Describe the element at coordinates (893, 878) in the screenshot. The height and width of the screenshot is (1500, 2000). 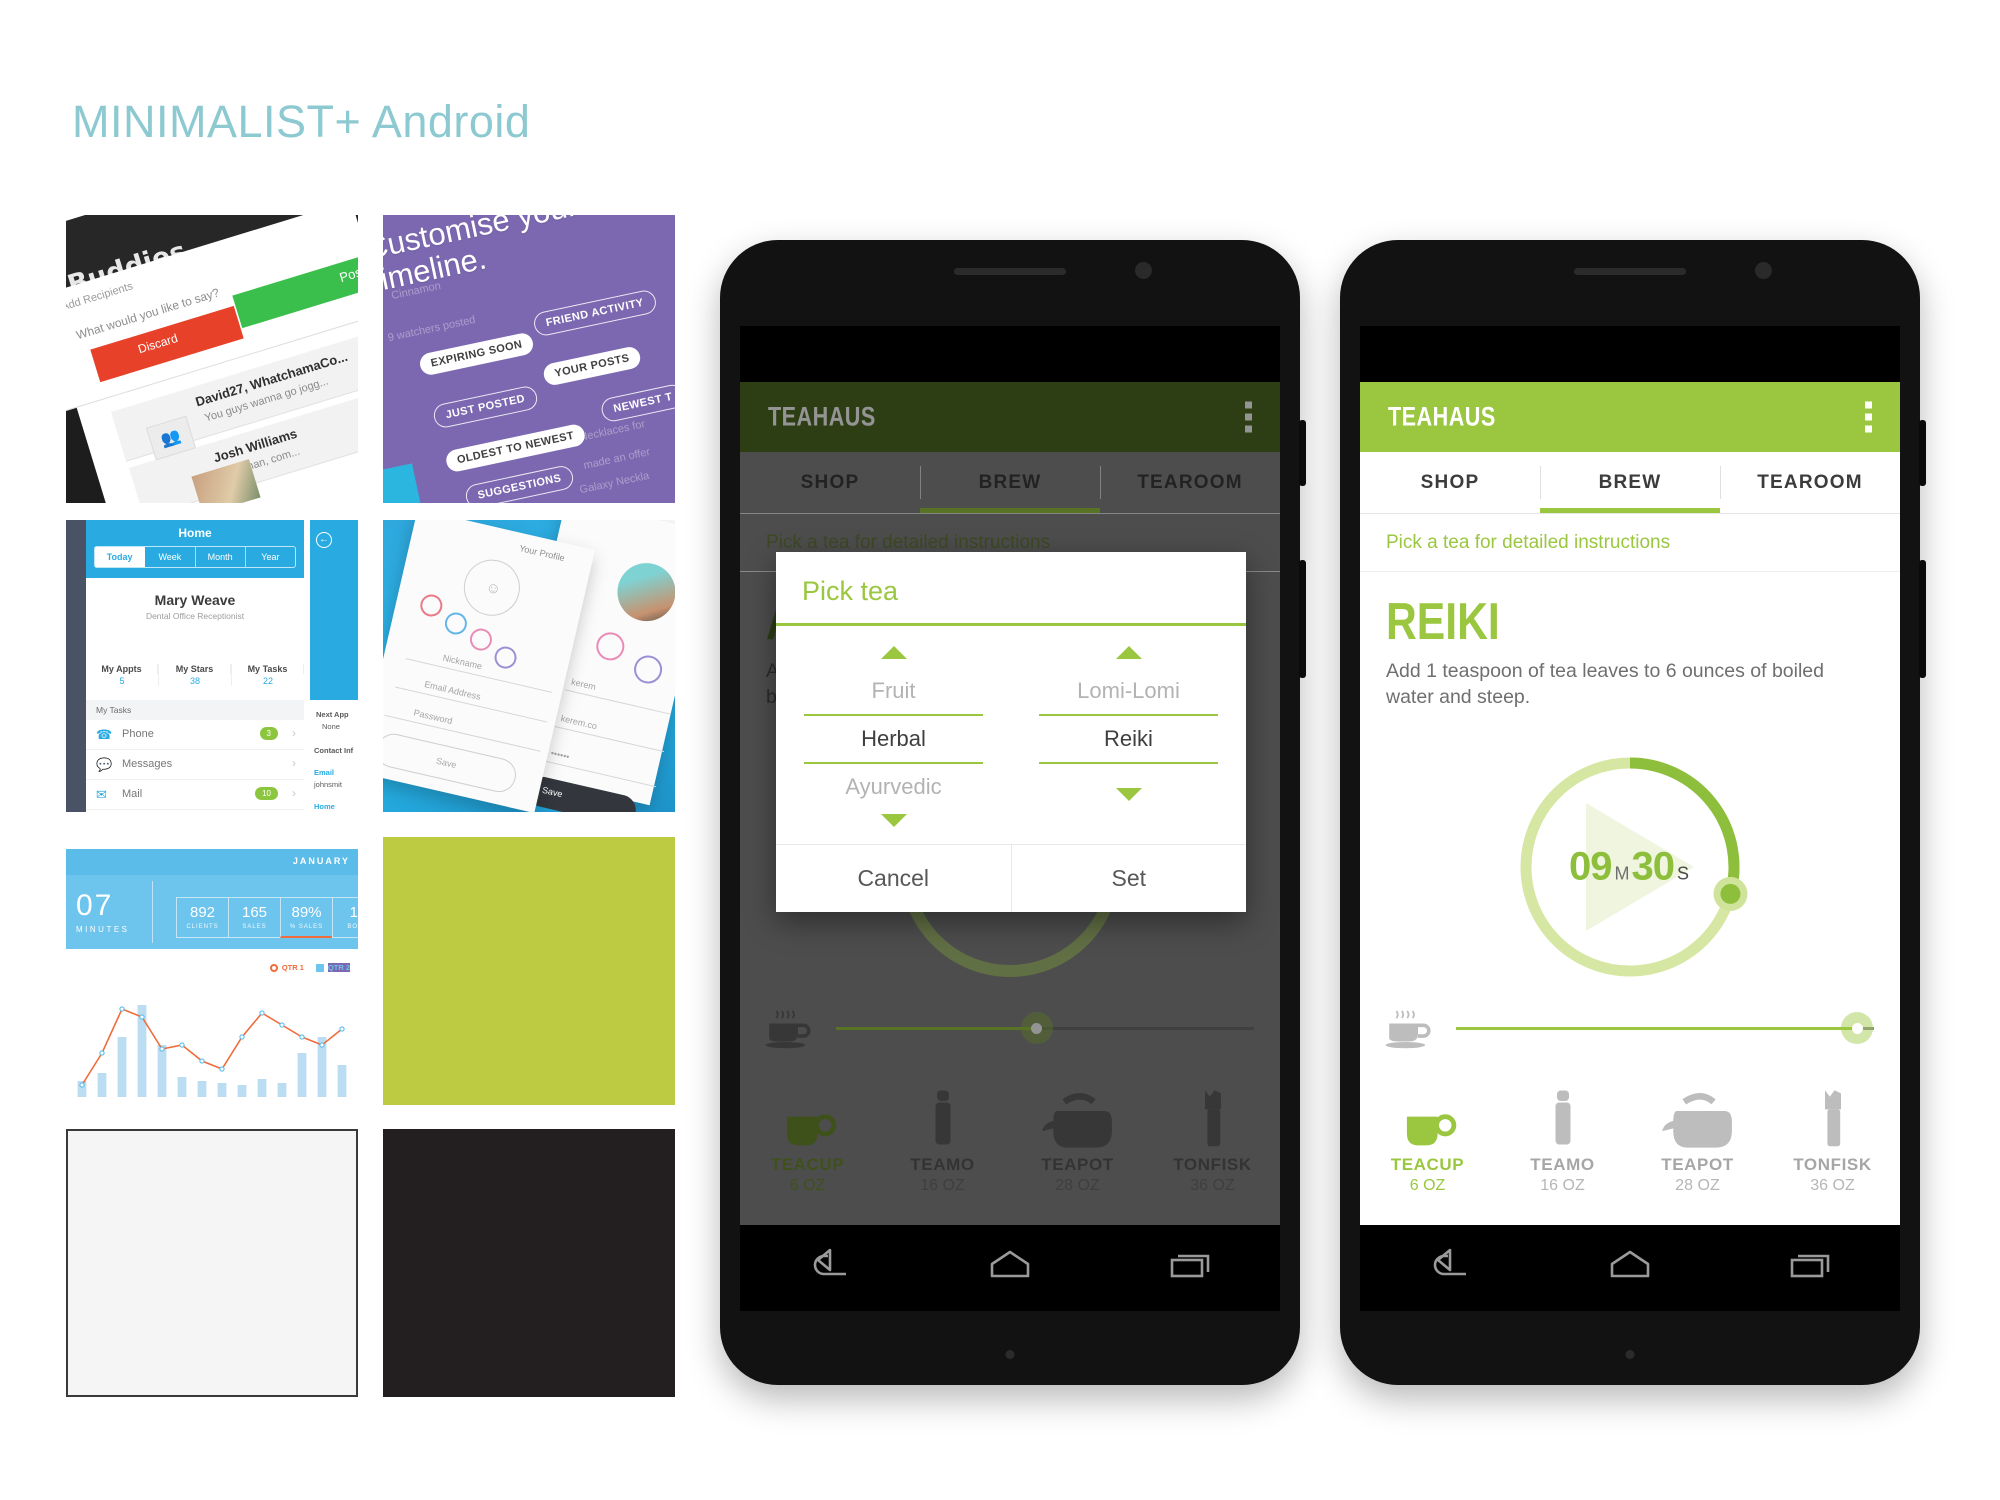
I see `cancel-button: Cancel` at that location.